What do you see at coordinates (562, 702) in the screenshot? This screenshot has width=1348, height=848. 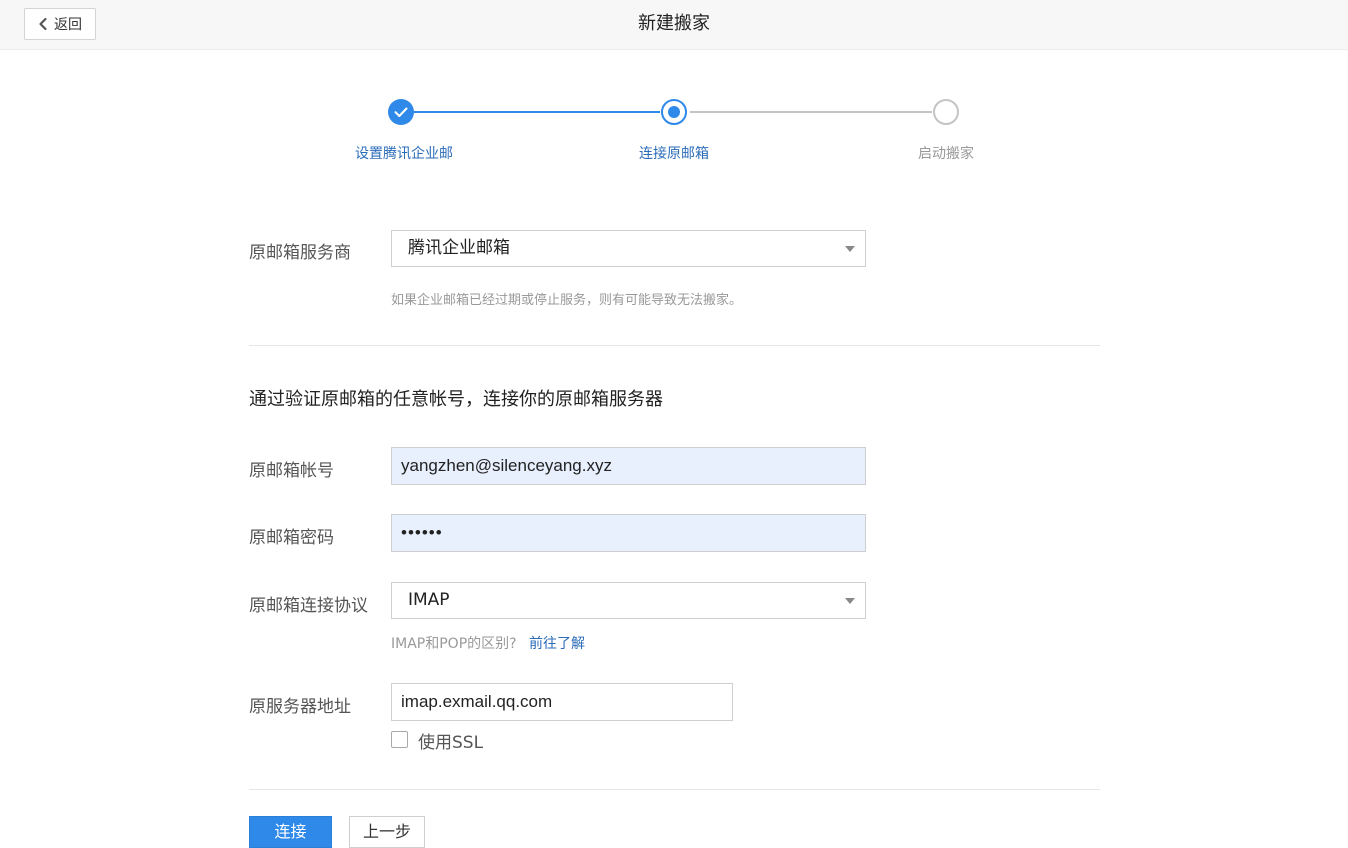 I see `server-input: imap.exmail.qq.com` at bounding box center [562, 702].